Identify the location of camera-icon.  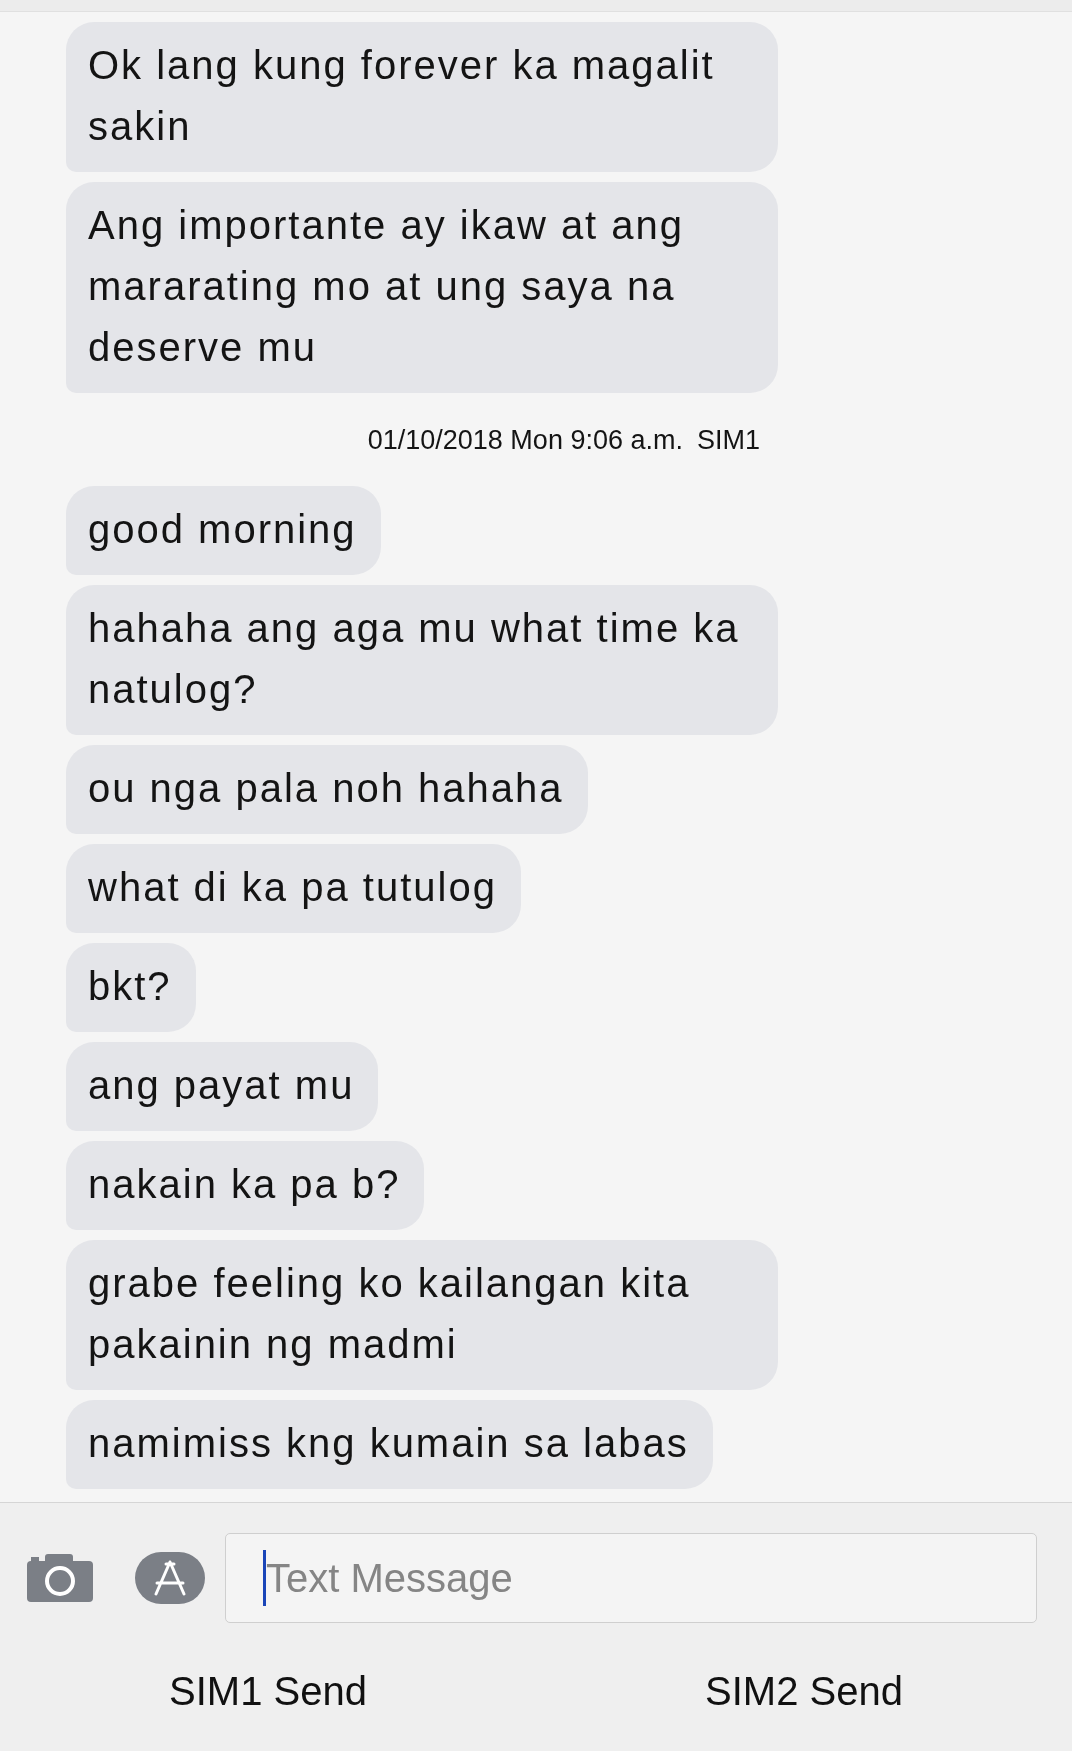
(60, 1578).